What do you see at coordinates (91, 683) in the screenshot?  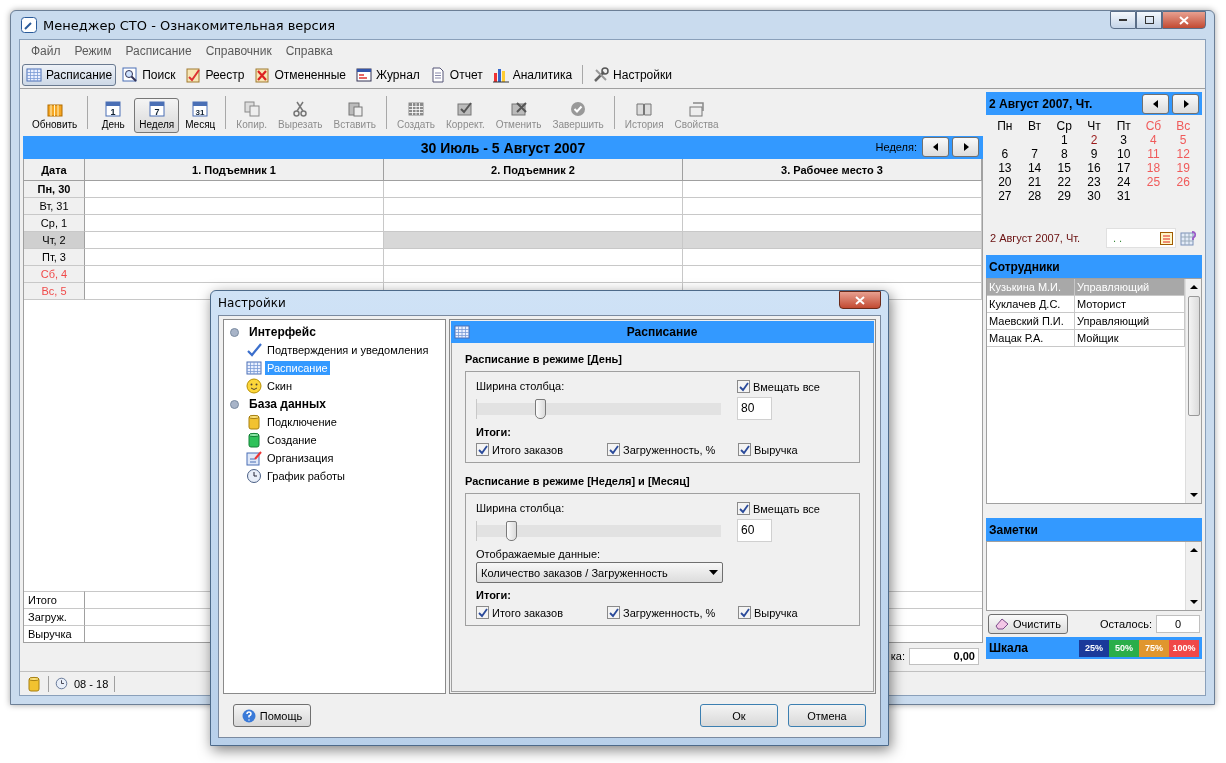 I see `working-hours: 08 - 18` at bounding box center [91, 683].